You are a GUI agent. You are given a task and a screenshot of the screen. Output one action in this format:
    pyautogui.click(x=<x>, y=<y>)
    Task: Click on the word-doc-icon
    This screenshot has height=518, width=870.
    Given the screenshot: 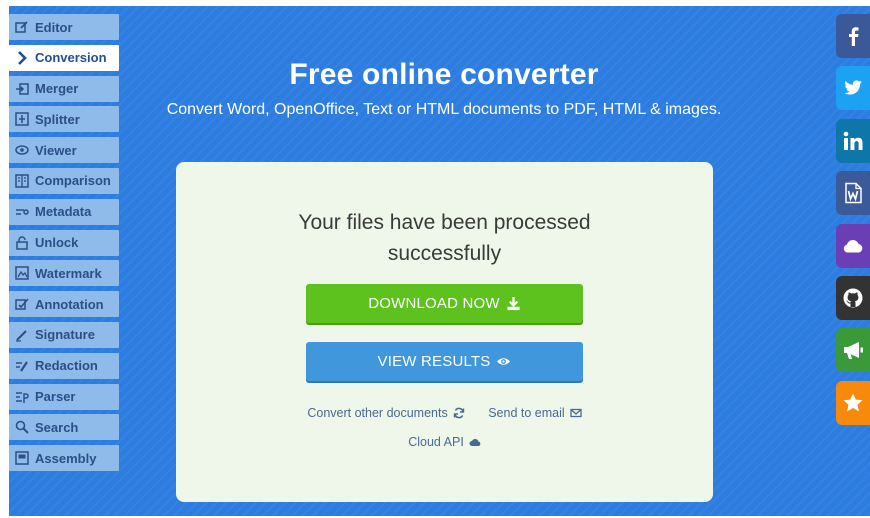 What is the action you would take?
    pyautogui.click(x=853, y=193)
    